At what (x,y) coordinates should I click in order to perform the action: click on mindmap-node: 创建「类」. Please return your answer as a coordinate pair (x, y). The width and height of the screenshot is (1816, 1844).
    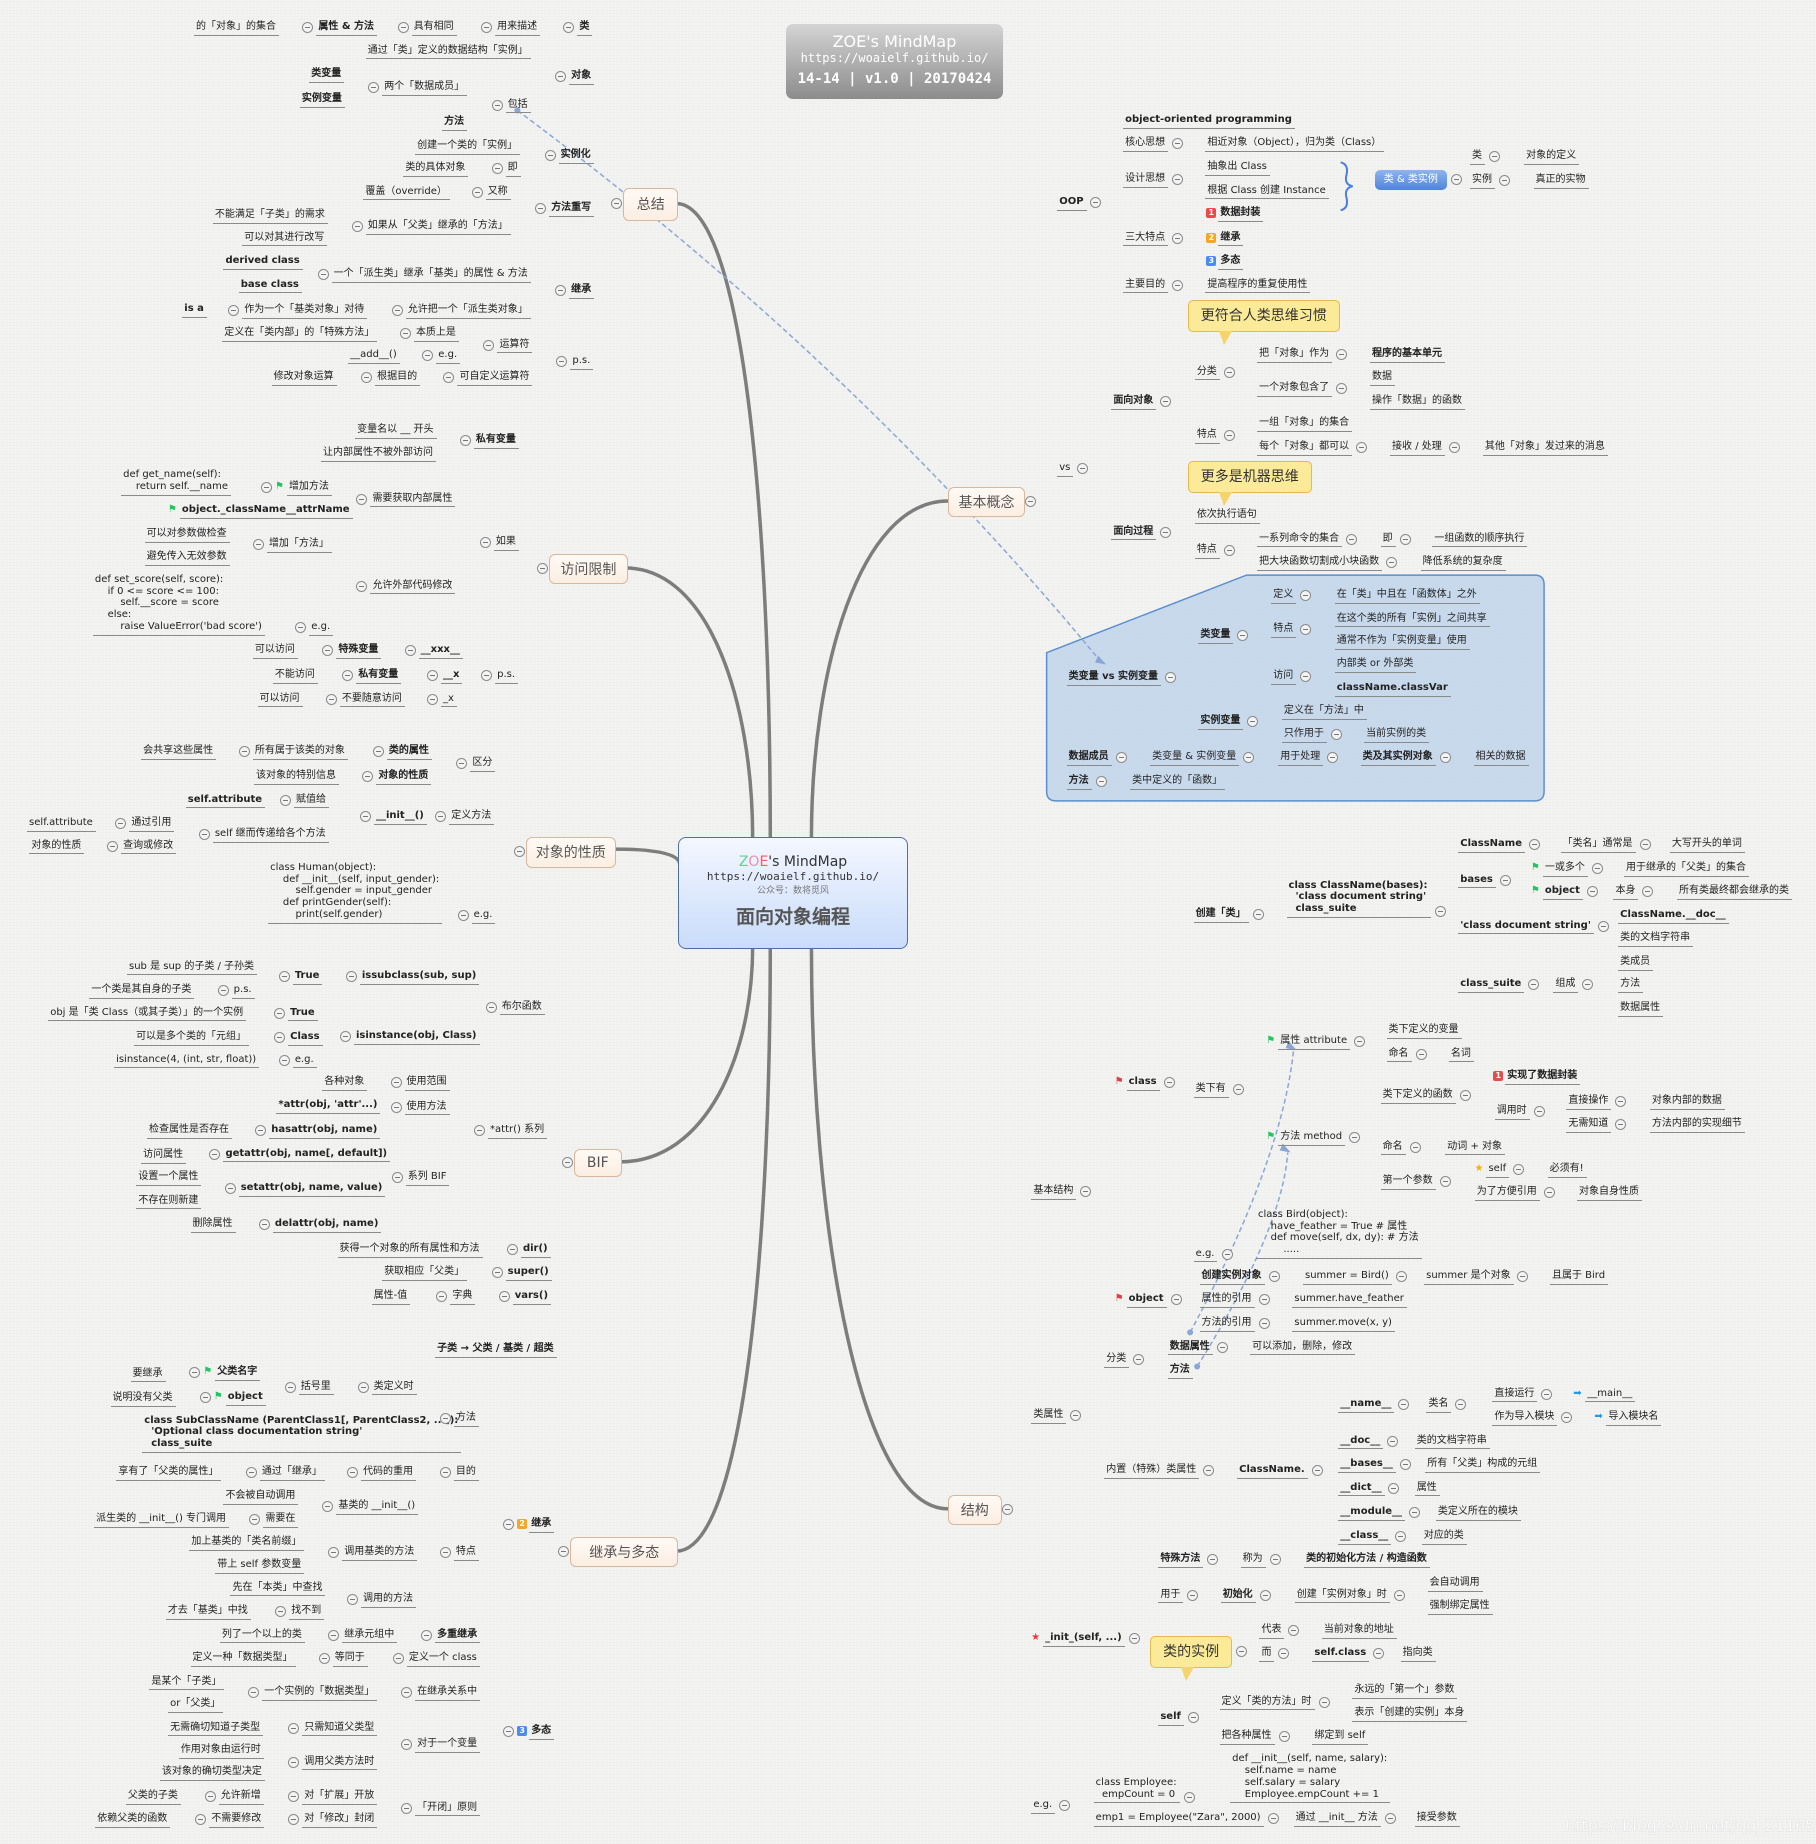
    Looking at the image, I should click on (1221, 915).